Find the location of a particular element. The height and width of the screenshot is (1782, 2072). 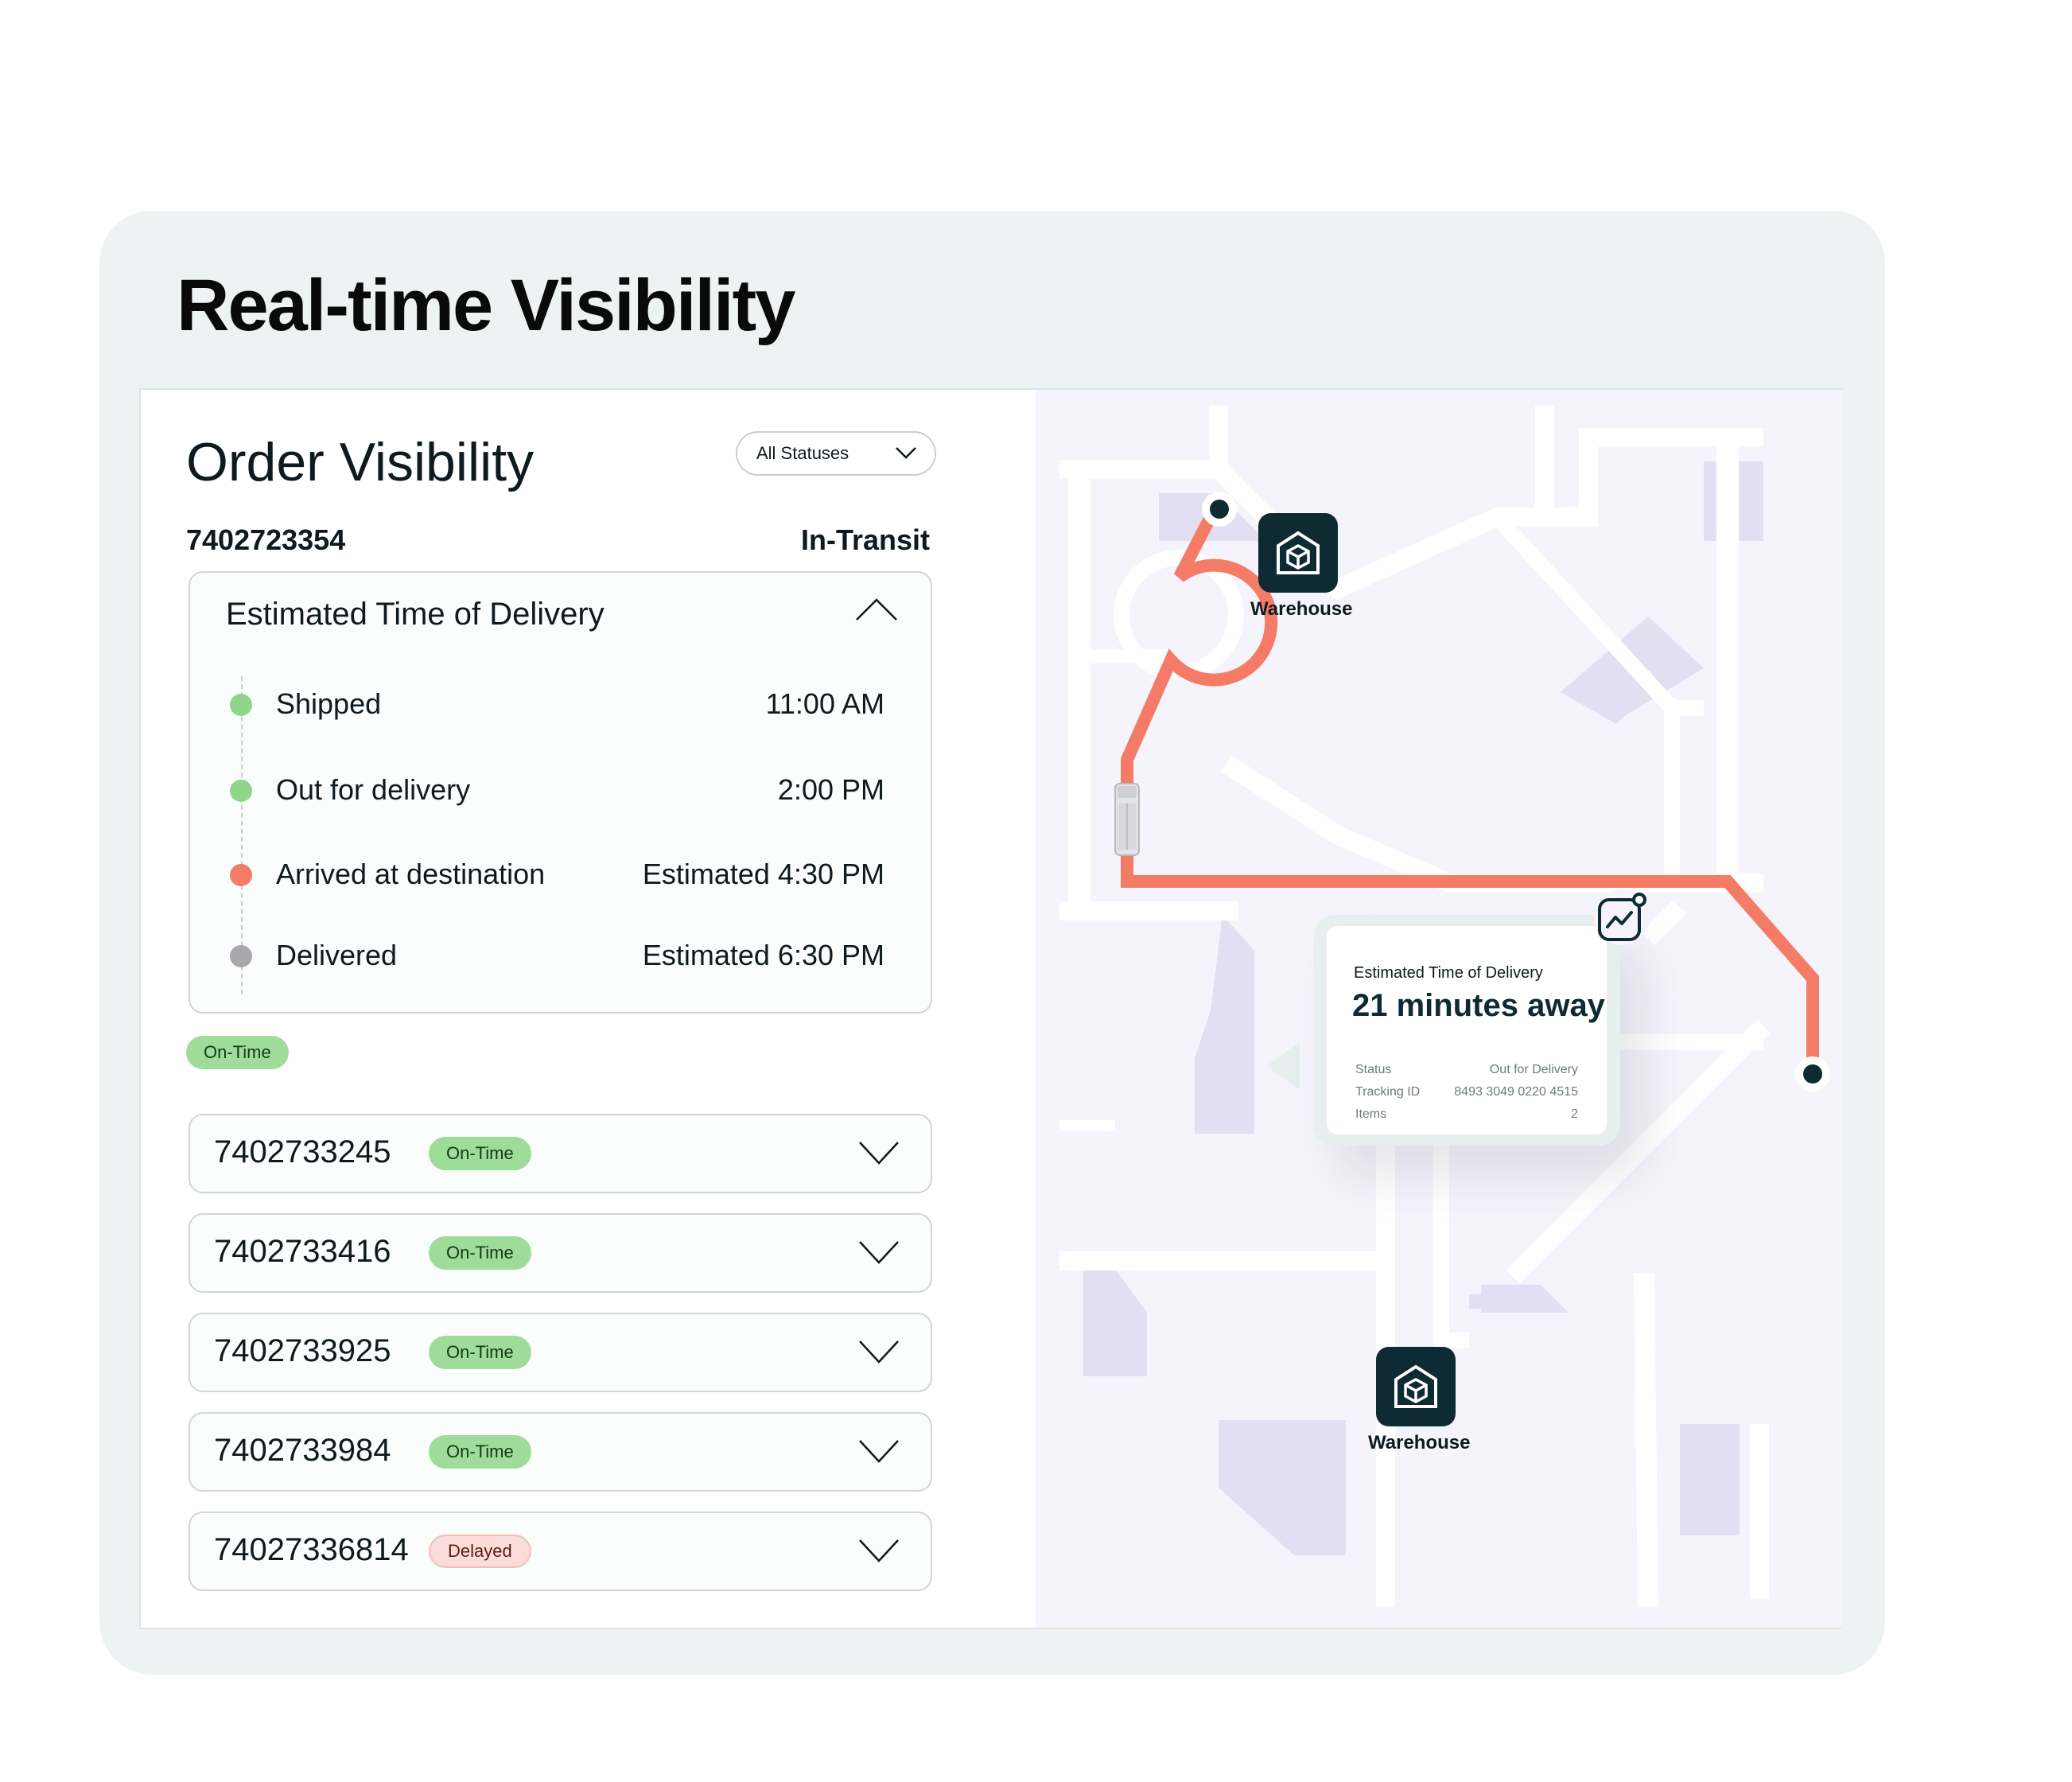

step-label: Delivered is located at coordinates (337, 955).